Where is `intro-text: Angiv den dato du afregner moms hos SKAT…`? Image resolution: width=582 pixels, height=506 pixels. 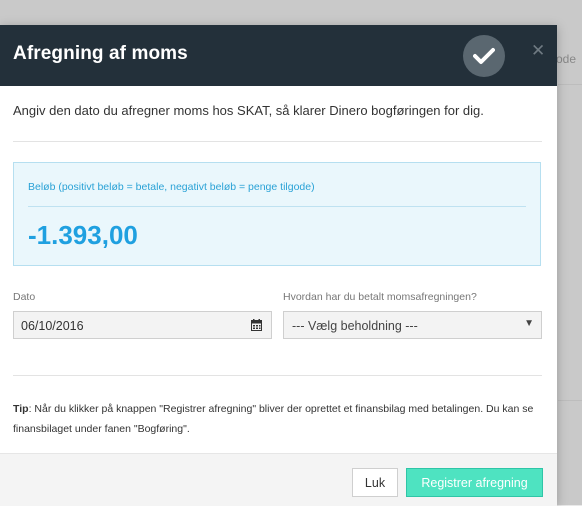
intro-text: Angiv den dato du afregner moms hos SKAT… is located at coordinates (248, 110).